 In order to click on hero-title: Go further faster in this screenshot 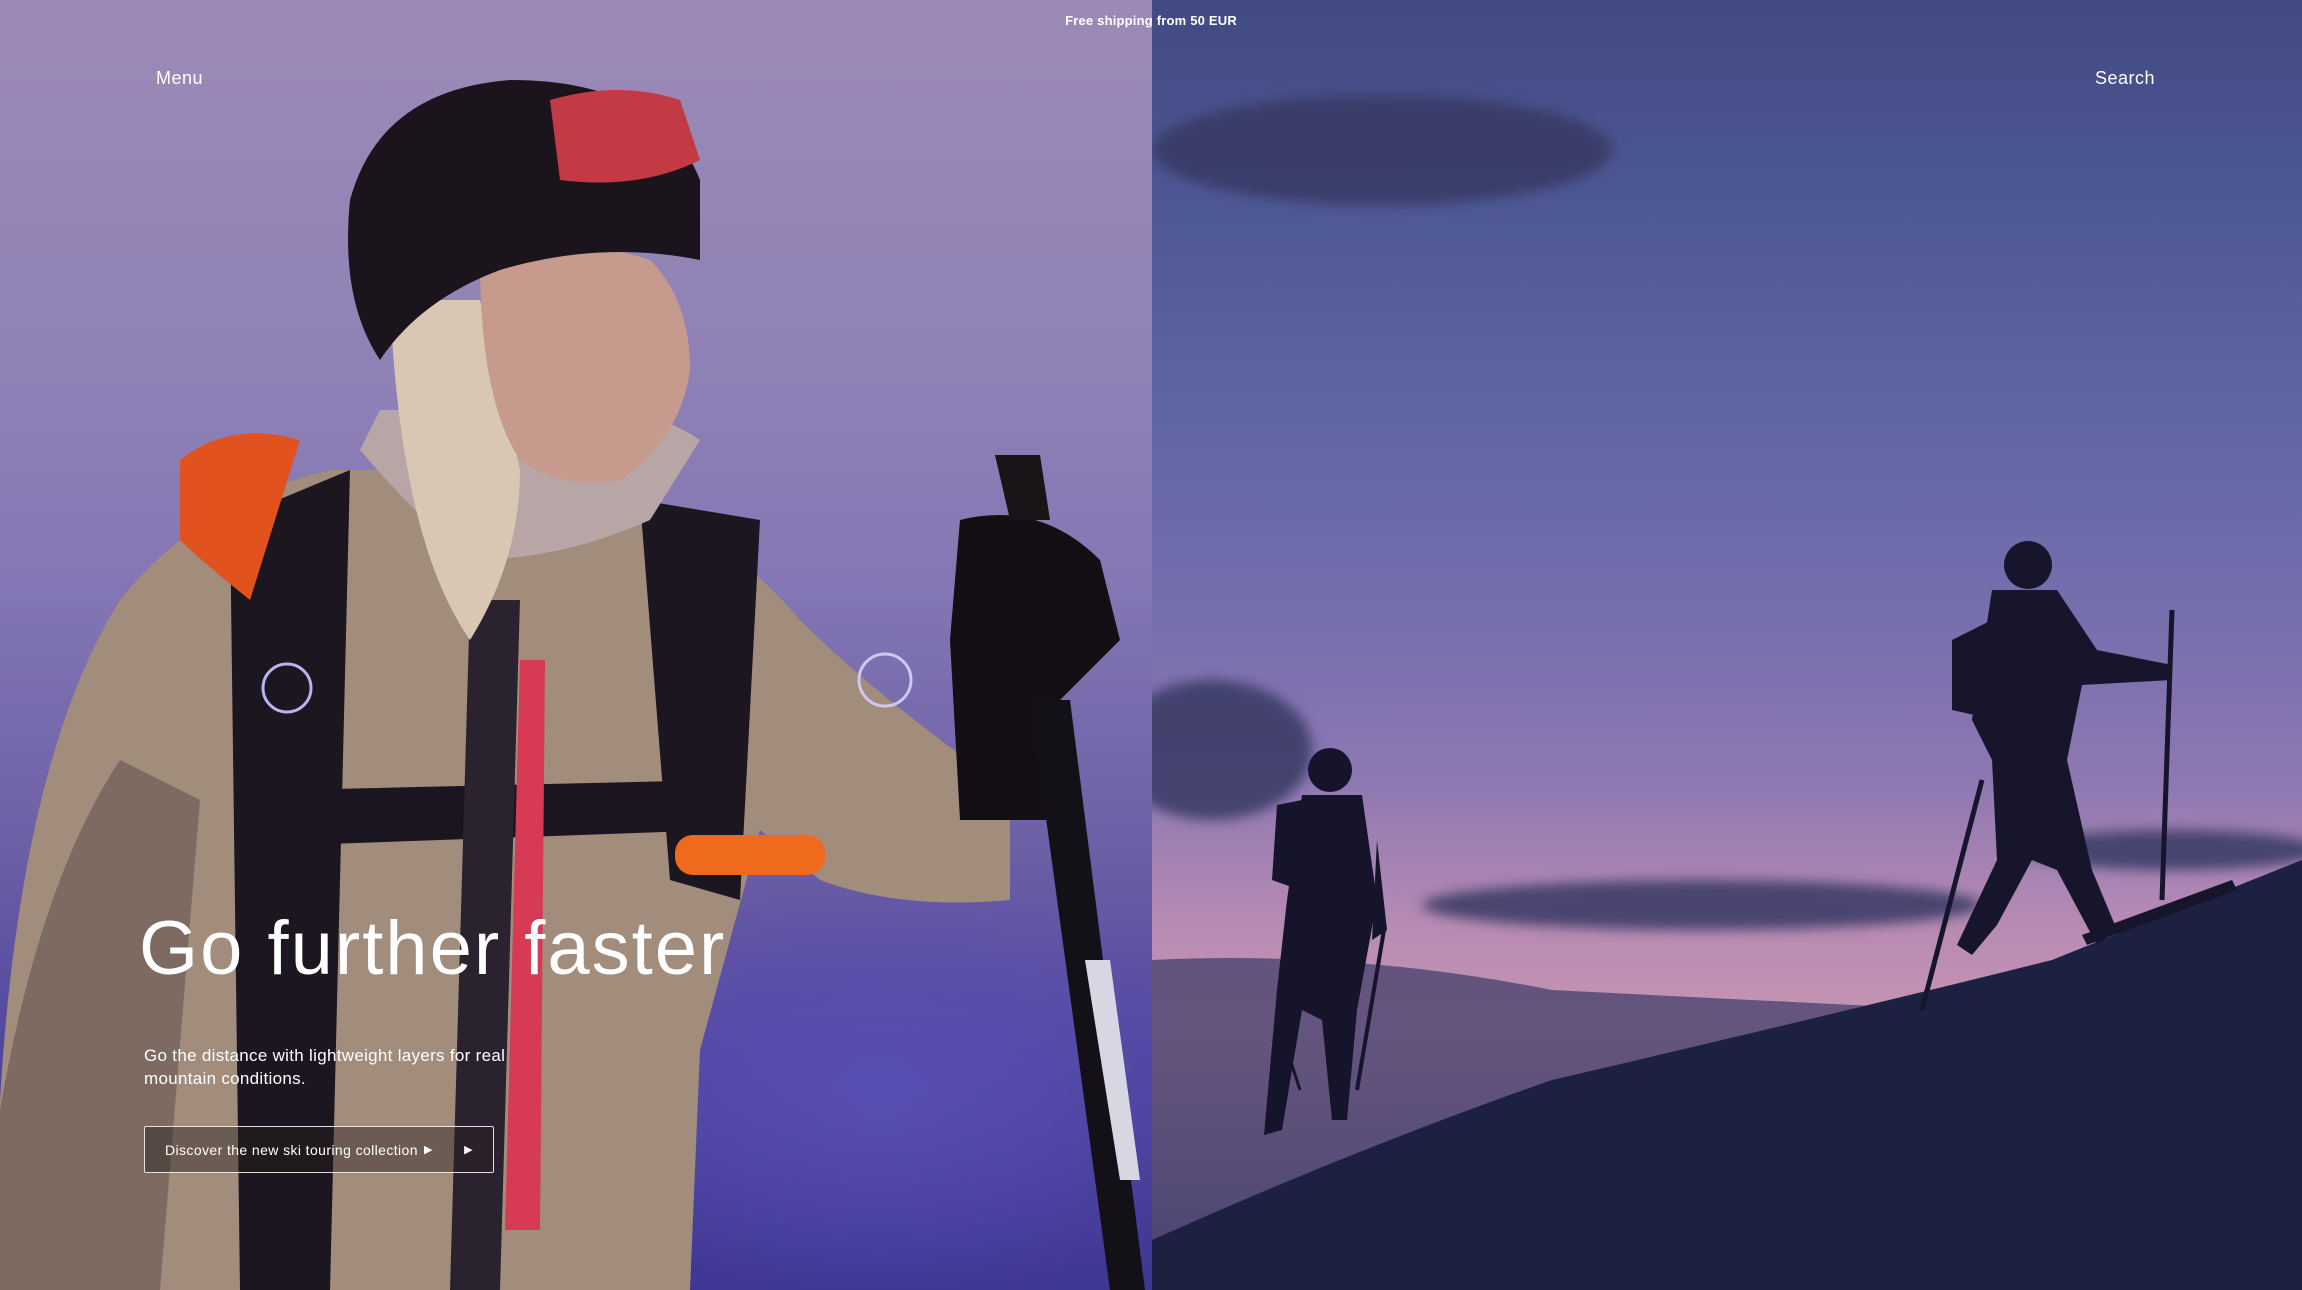, I will do `click(433, 948)`.